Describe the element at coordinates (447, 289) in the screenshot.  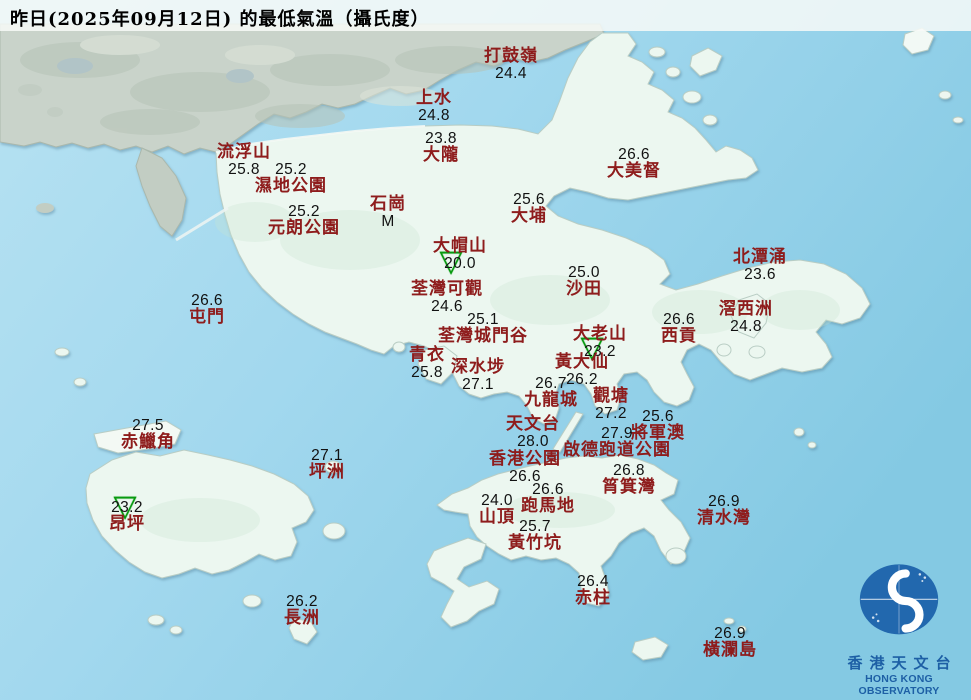
I see `station-name: 荃灣可觀` at that location.